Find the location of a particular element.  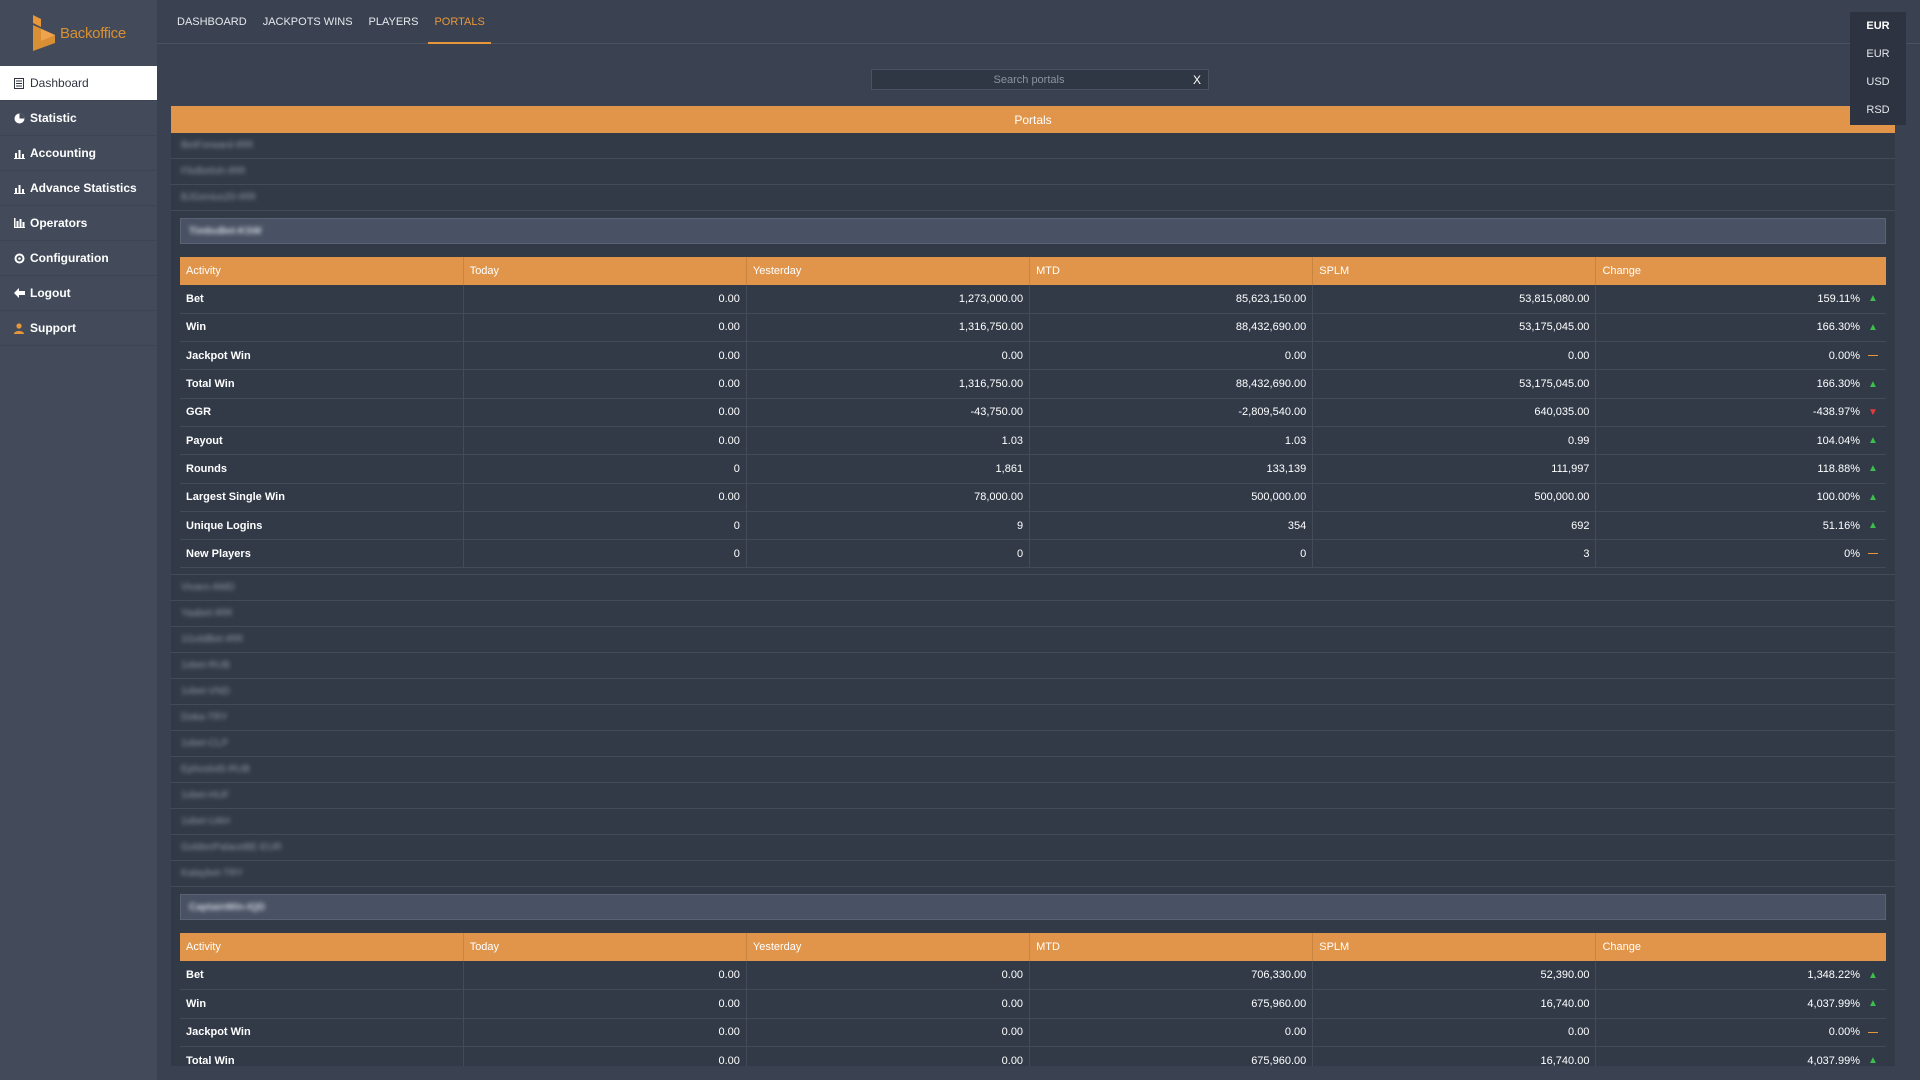

currency-dropdown: EUR EUR USD RSD is located at coordinates (1878, 68).